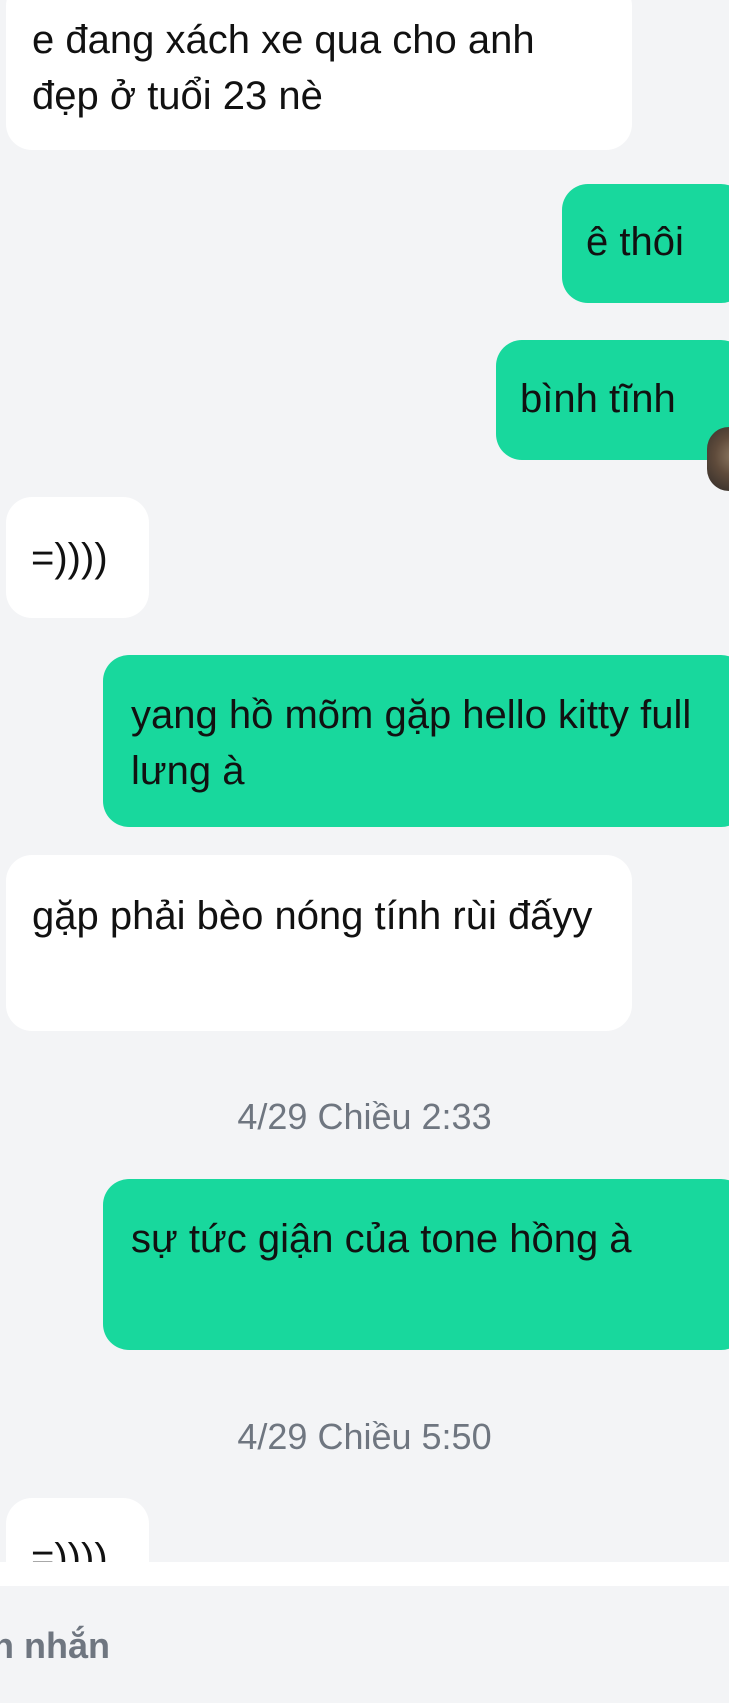 The width and height of the screenshot is (729, 1703). Describe the element at coordinates (416, 1264) in the screenshot. I see `message-bubble-outgoing: sự tức giận của tone hồng à` at that location.